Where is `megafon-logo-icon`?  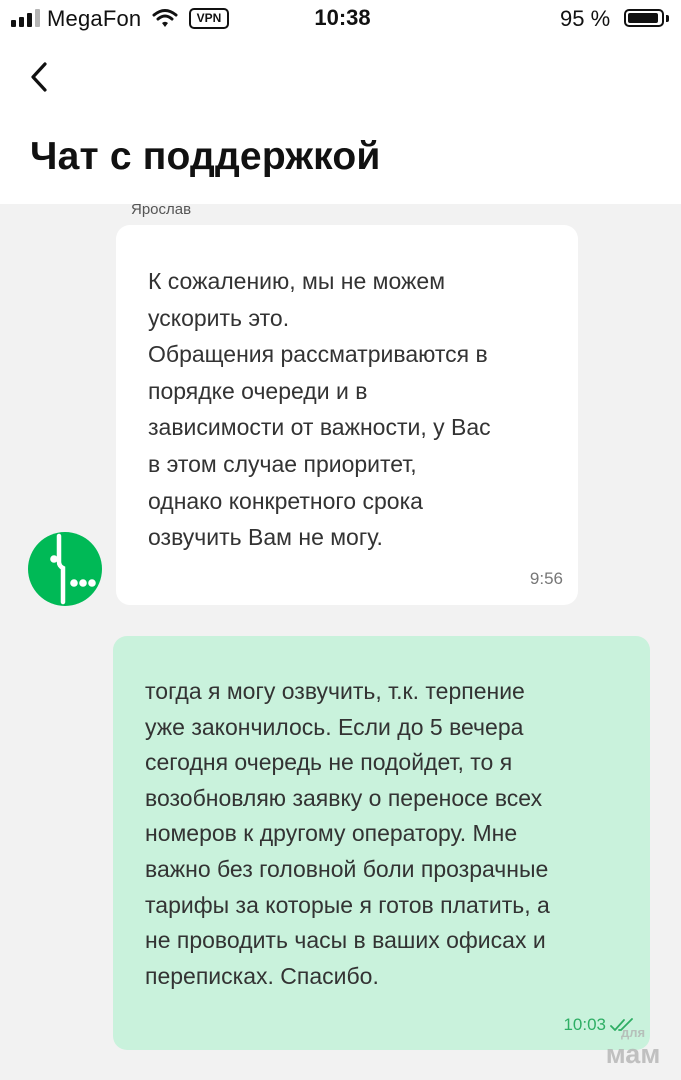
megafon-logo-icon is located at coordinates (65, 569).